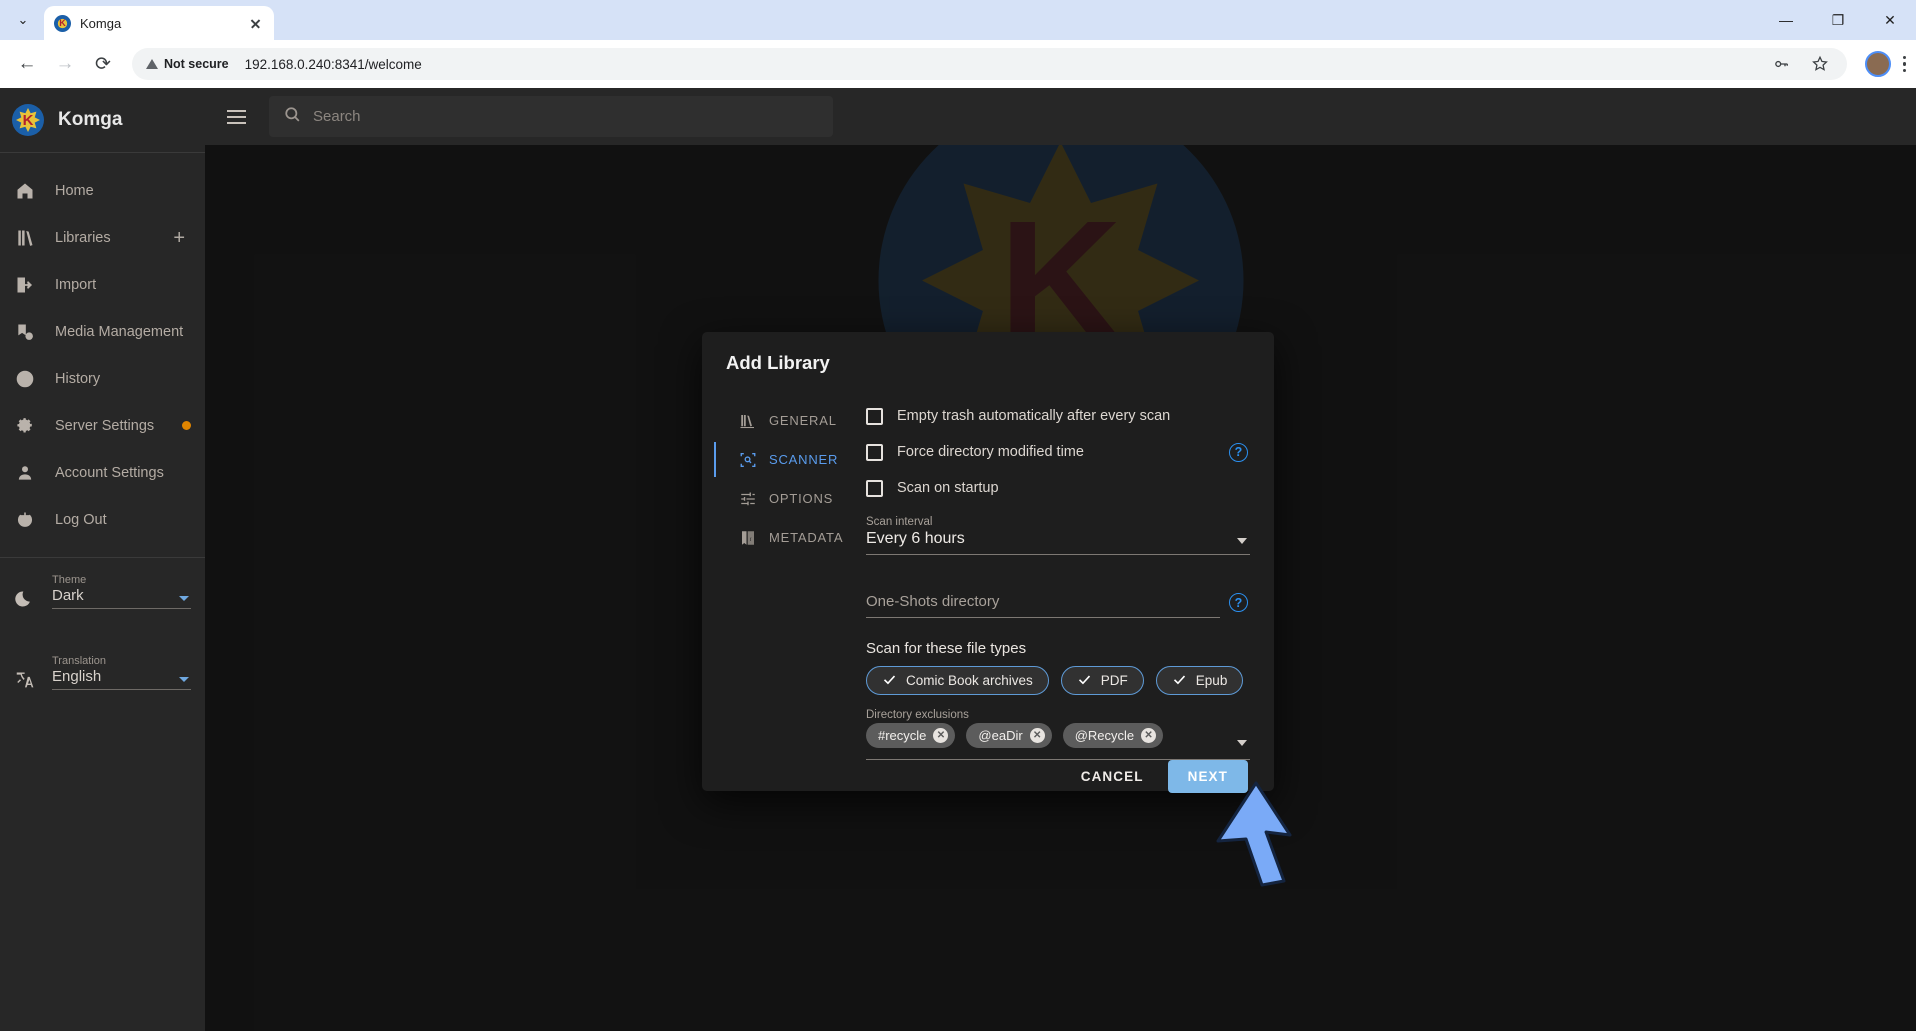 This screenshot has width=1916, height=1031. Describe the element at coordinates (79, 661) in the screenshot. I see `translation-label: Translation` at that location.